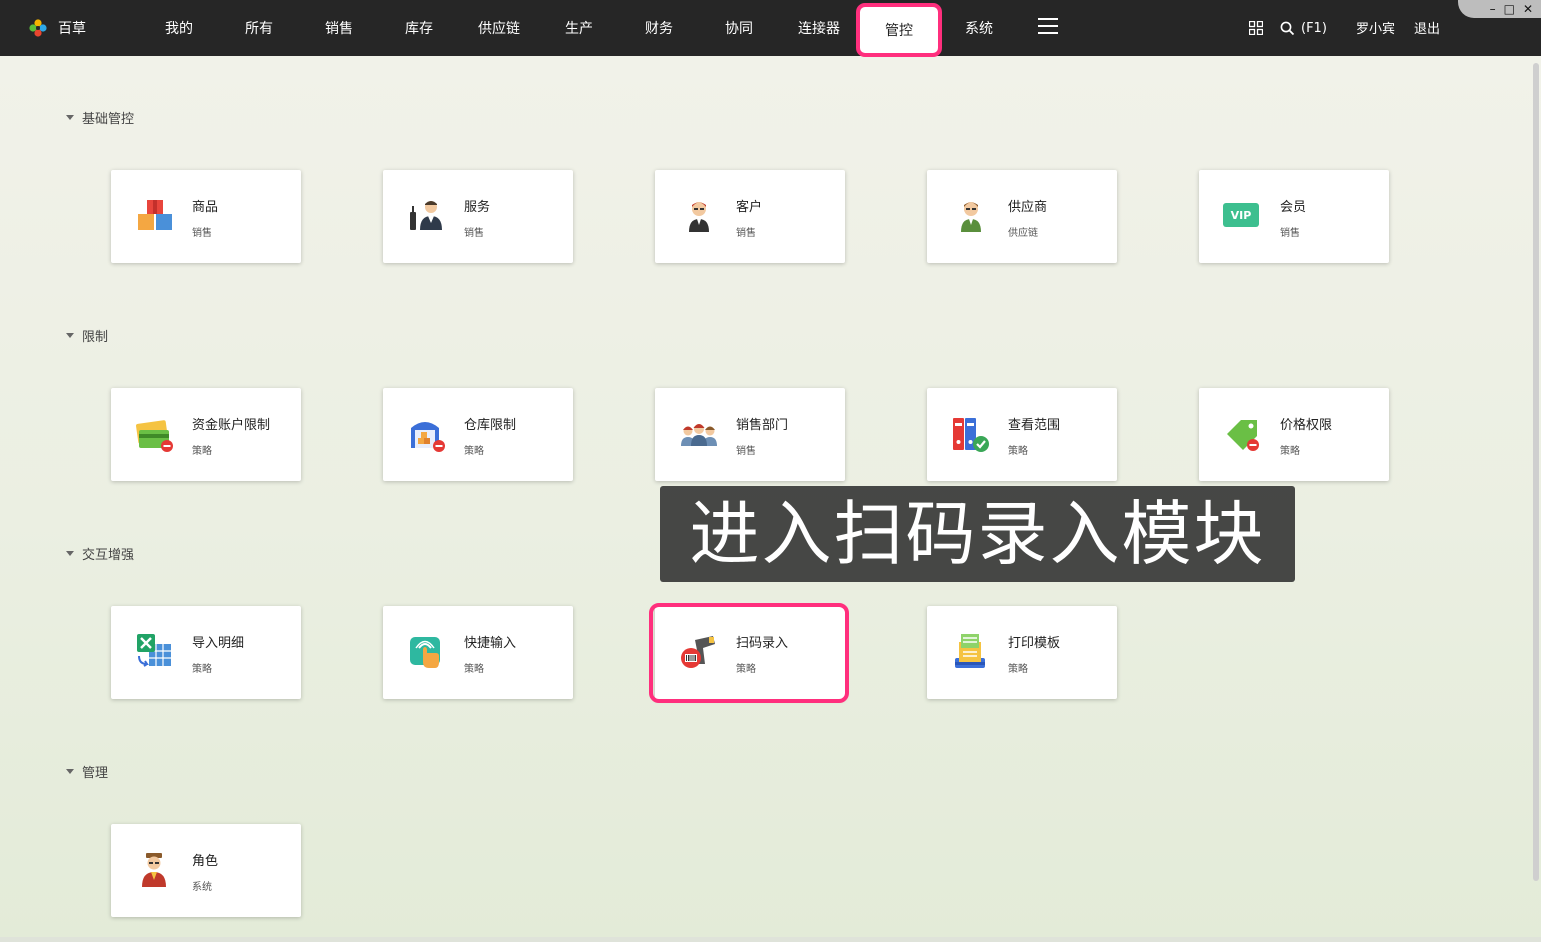 Image resolution: width=1541 pixels, height=942 pixels. I want to click on minimize-button: –, so click(1493, 9).